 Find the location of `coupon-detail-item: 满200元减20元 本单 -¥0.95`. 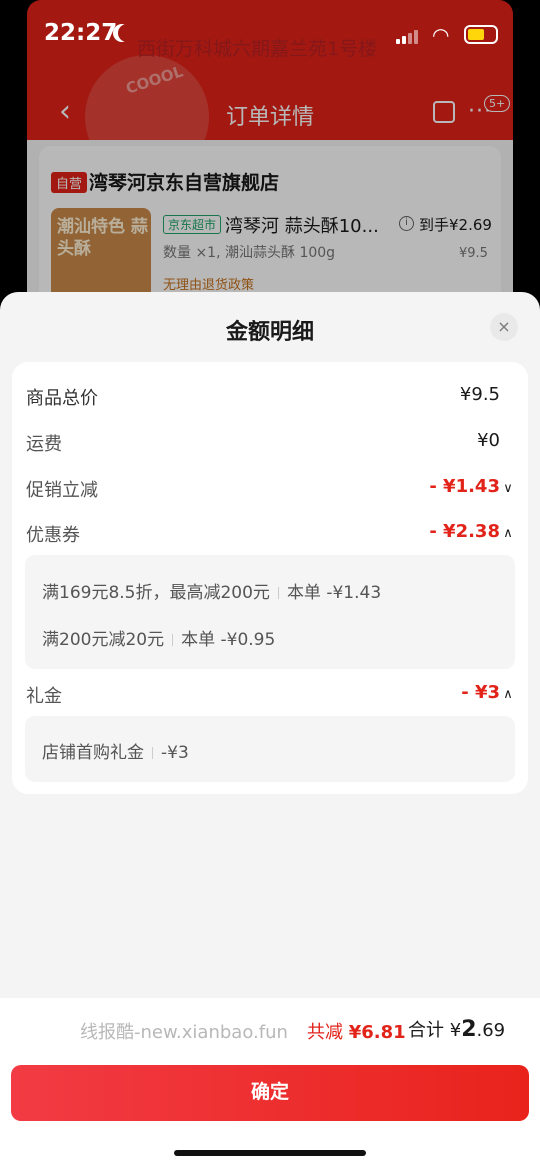

coupon-detail-item: 满200元减20元 本单 -¥0.95 is located at coordinates (158, 637).